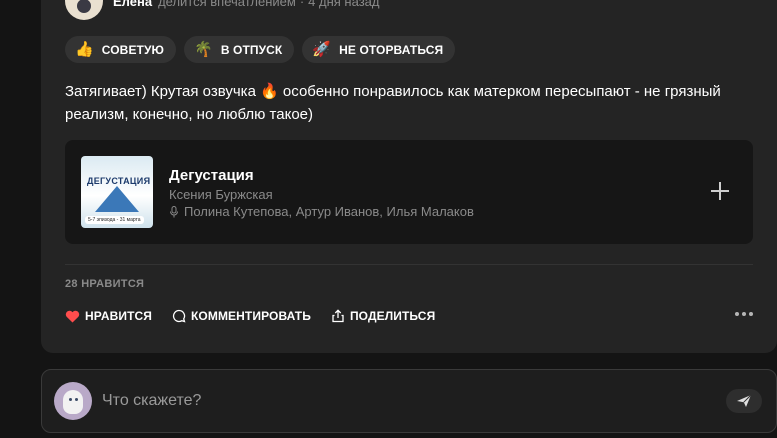 This screenshot has width=777, height=438. I want to click on book-author: Ксения Буржская, so click(221, 194).